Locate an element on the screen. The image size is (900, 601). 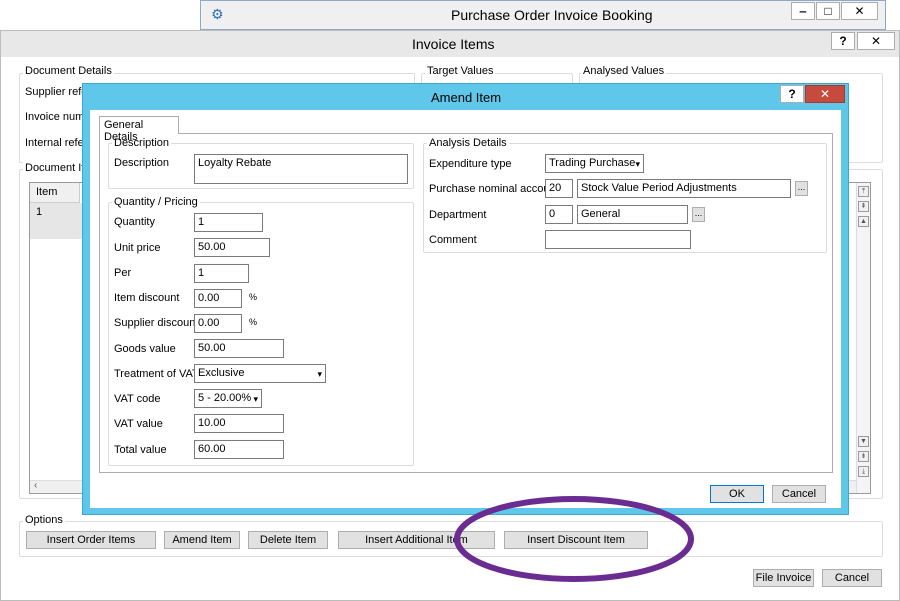
nominal-code-input: 20 is located at coordinates (559, 188).